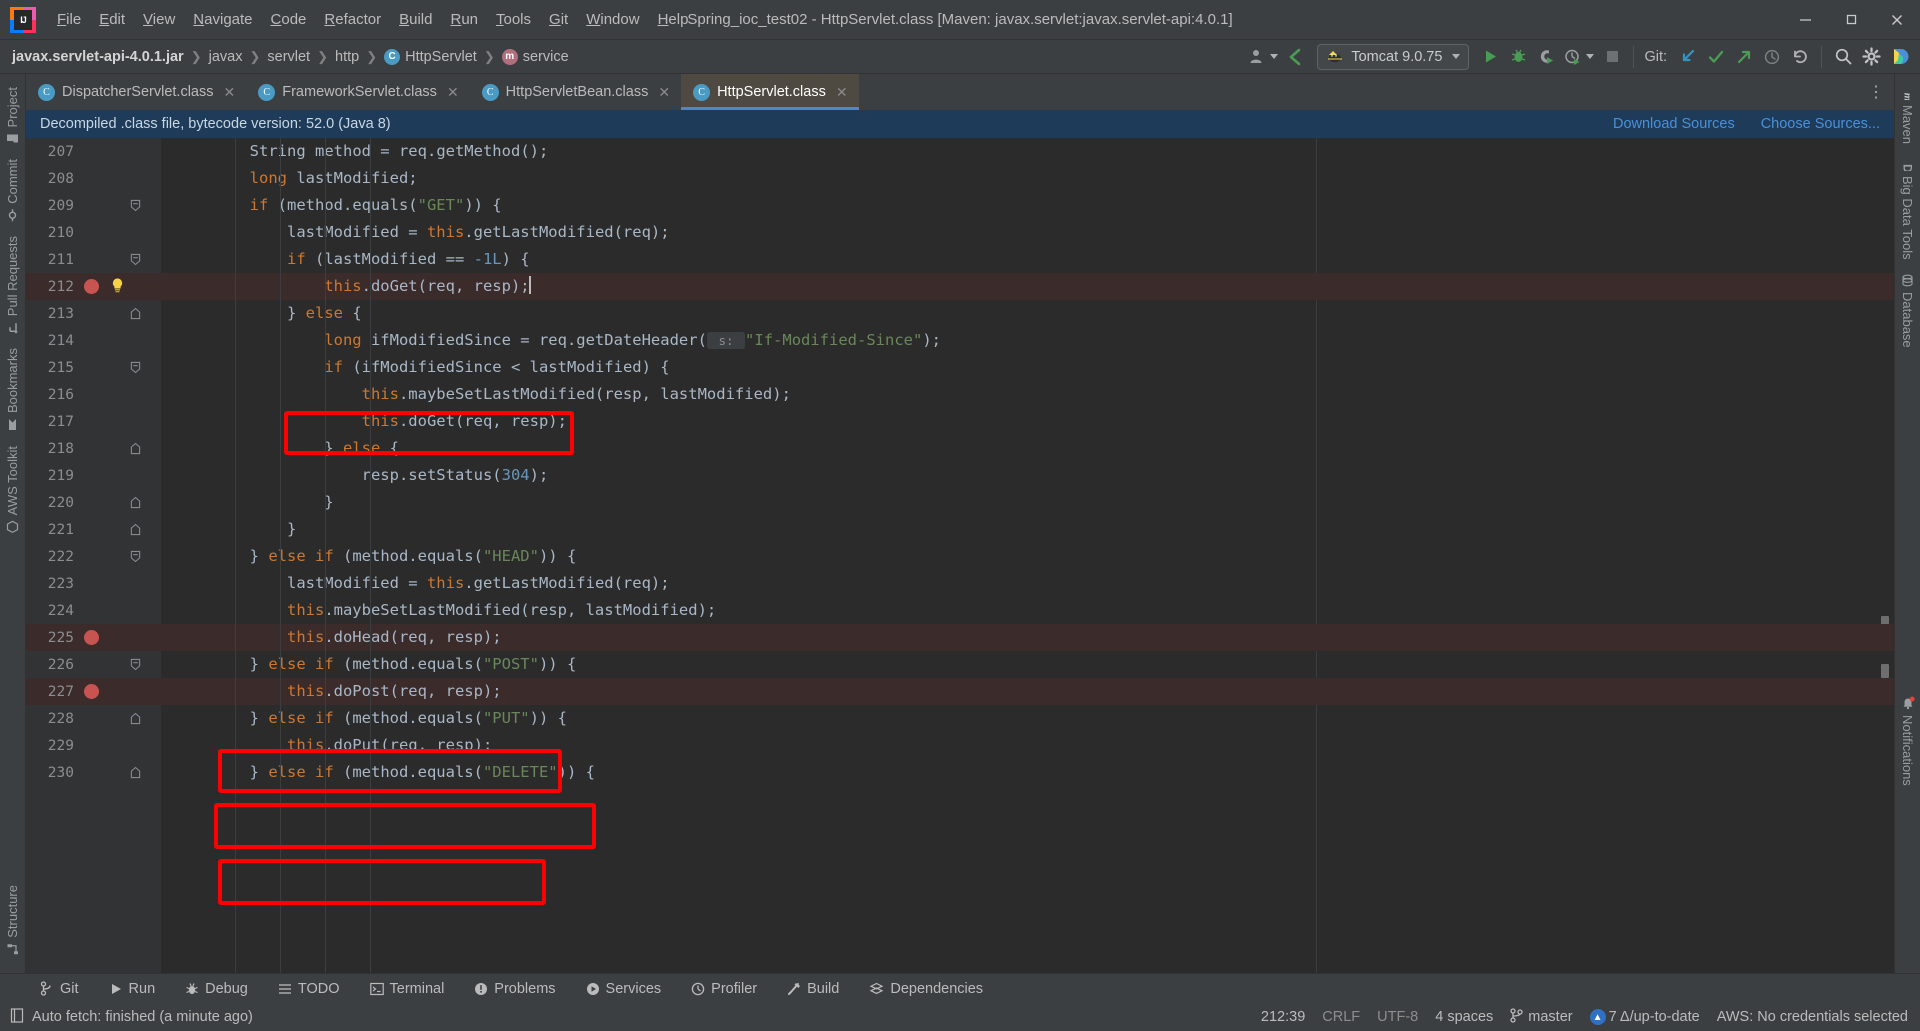 Image resolution: width=1920 pixels, height=1031 pixels. What do you see at coordinates (59, 989) in the screenshot?
I see `bottom-tool-git: Git` at bounding box center [59, 989].